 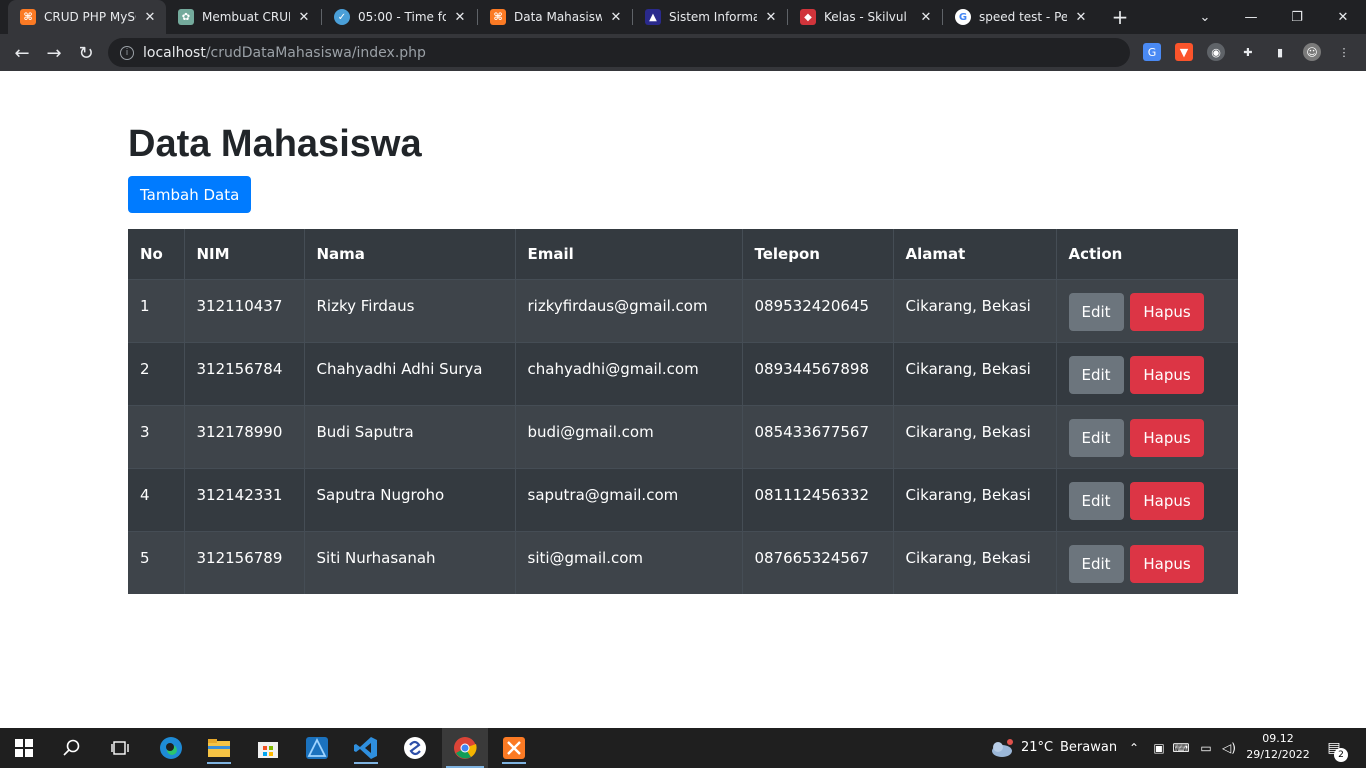 What do you see at coordinates (156, 254) in the screenshot?
I see `header-no: No` at bounding box center [156, 254].